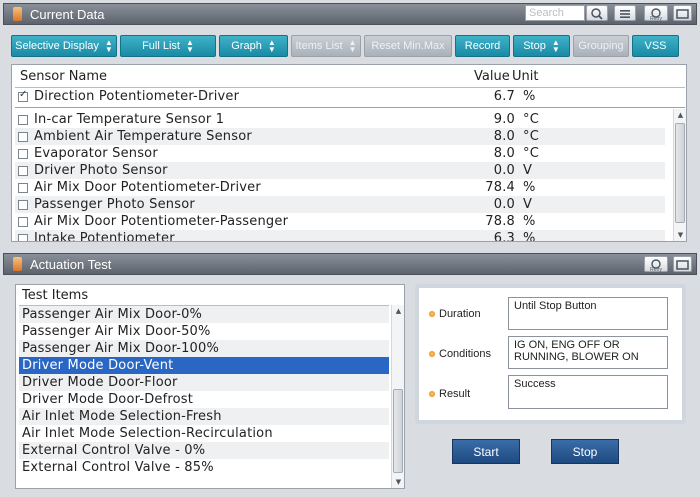 Image resolution: width=700 pixels, height=497 pixels. I want to click on list-view-icon, so click(625, 13).